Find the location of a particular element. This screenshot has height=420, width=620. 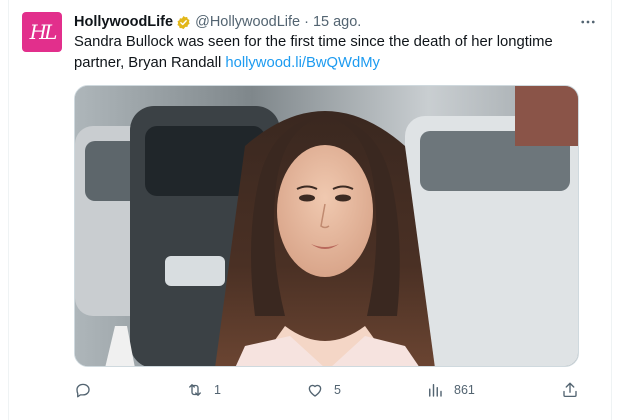

retweet-button: 1 is located at coordinates (203, 390).